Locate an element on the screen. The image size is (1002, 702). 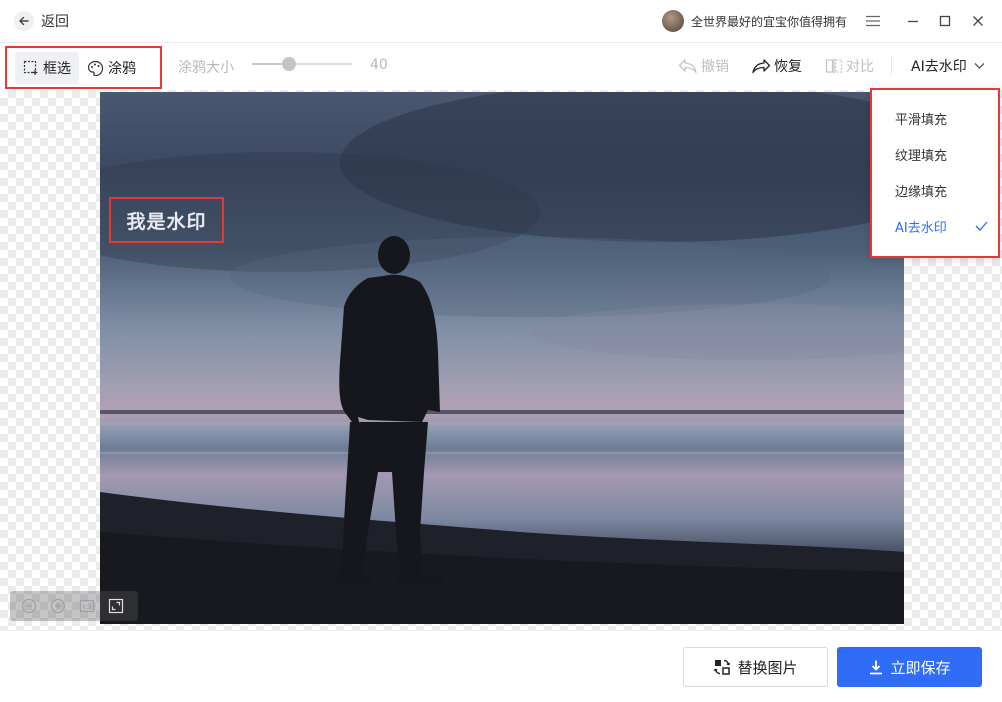
save-label: 立即保存 is located at coordinates (920, 667).